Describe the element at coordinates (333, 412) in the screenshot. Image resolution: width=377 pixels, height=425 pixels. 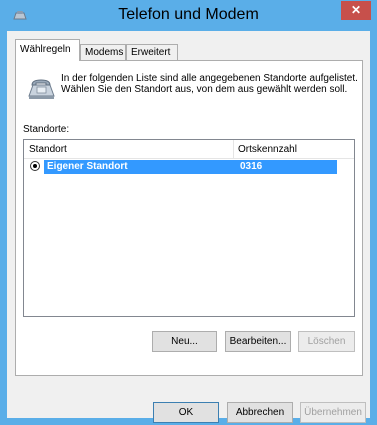
I see `apply-button: Übernehmen` at that location.